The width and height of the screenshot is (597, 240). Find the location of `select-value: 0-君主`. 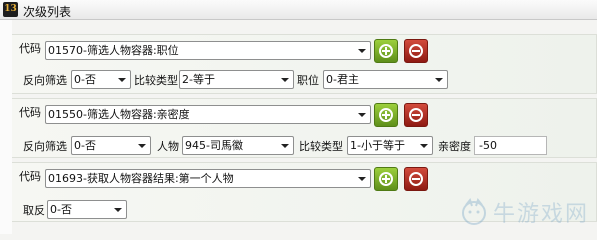

select-value: 0-君主 is located at coordinates (342, 79).